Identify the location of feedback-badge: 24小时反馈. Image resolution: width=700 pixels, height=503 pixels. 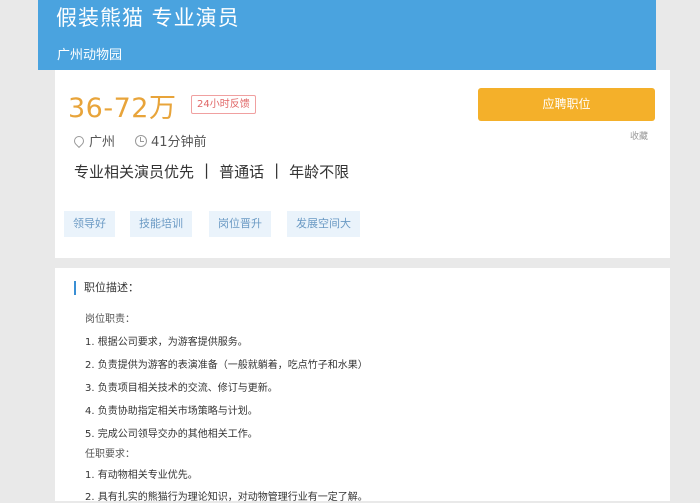
(223, 104).